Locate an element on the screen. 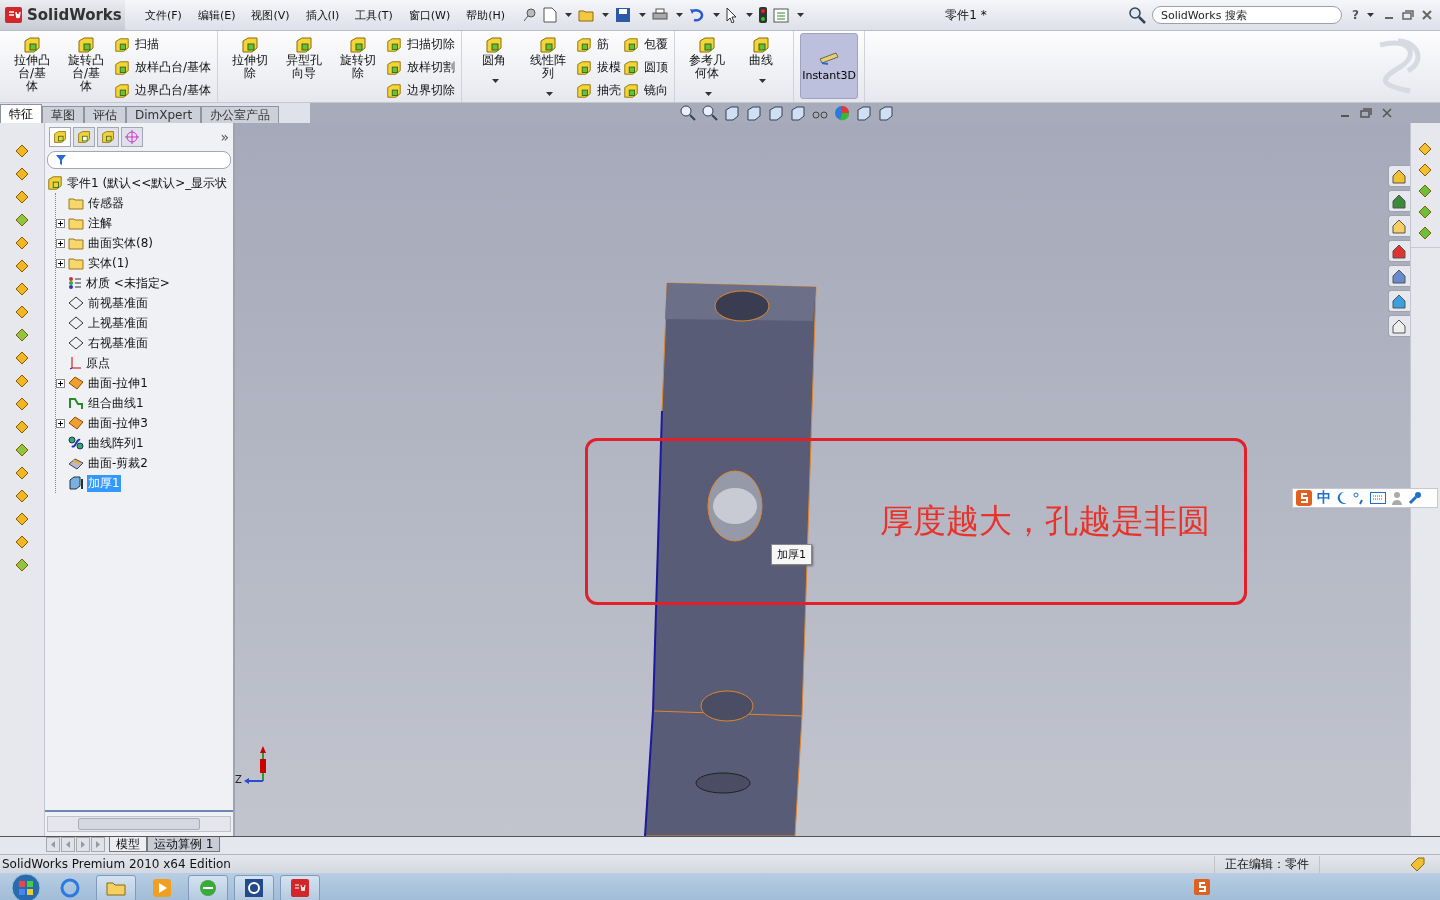 The width and height of the screenshot is (1440, 900). command-button: 旋转凸台/基体 is located at coordinates (86, 63).